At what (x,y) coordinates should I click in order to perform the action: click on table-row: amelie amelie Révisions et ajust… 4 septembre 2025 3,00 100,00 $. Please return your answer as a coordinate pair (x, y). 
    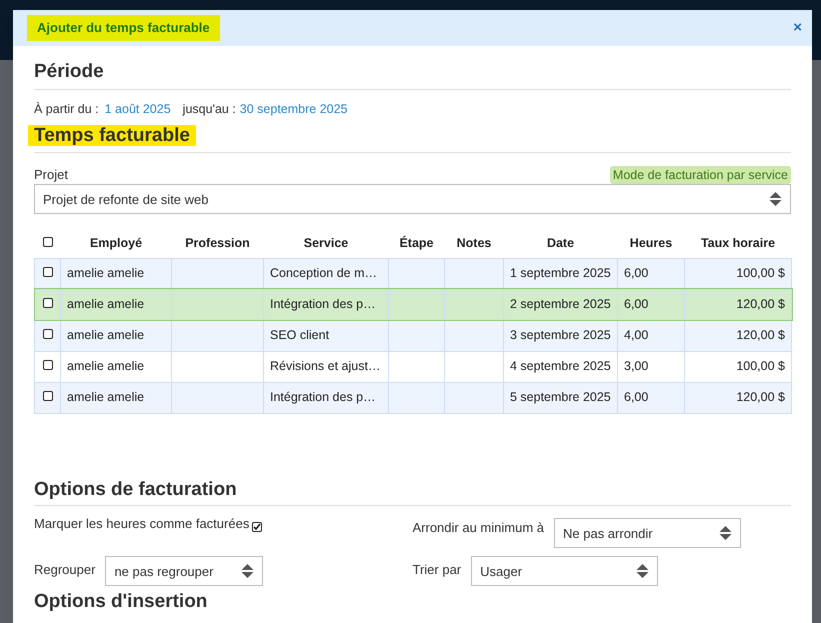
    Looking at the image, I should click on (413, 366).